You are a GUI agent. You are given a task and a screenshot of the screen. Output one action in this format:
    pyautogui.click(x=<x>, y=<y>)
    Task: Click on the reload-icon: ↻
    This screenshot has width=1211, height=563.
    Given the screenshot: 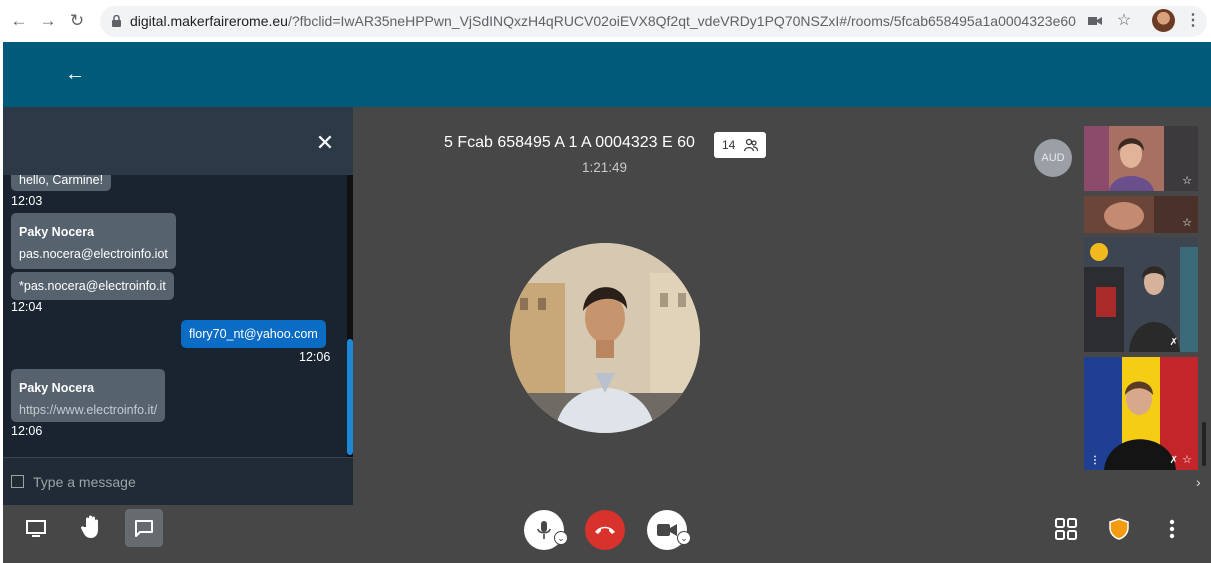 What is the action you would take?
    pyautogui.click(x=77, y=21)
    